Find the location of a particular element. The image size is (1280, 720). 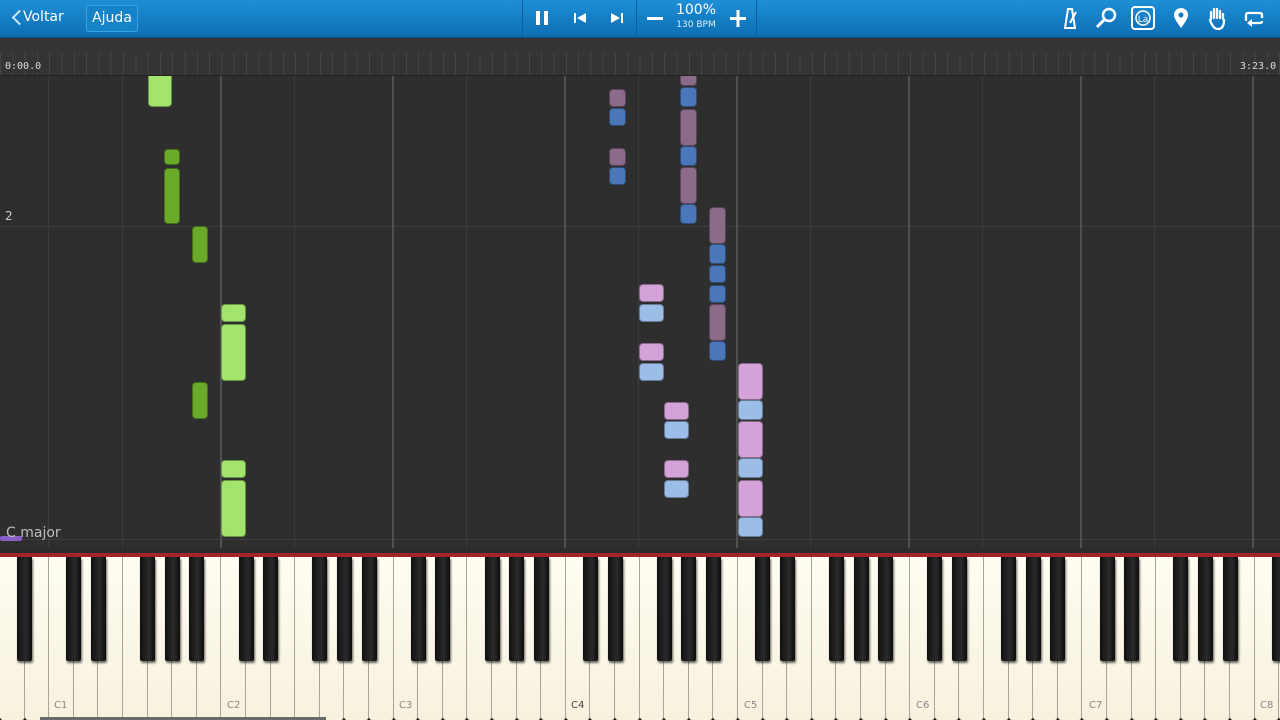

hand-icon is located at coordinates (1217, 18).